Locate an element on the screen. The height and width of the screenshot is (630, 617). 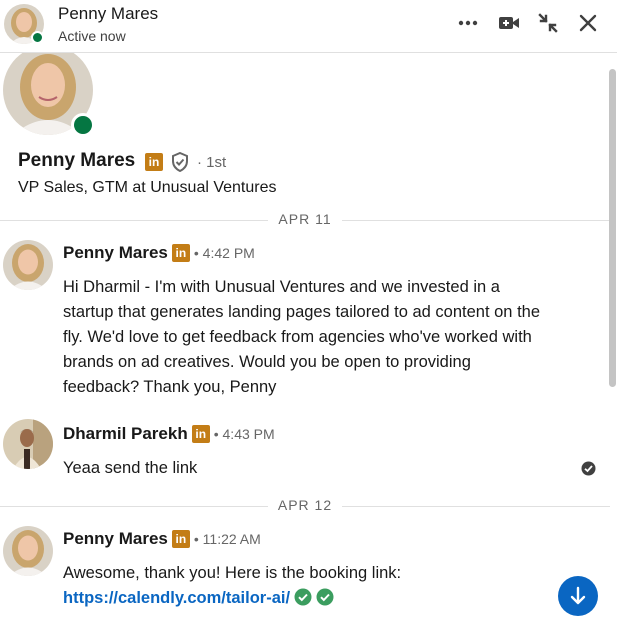
scroll-to-bottom-button is located at coordinates (578, 596).